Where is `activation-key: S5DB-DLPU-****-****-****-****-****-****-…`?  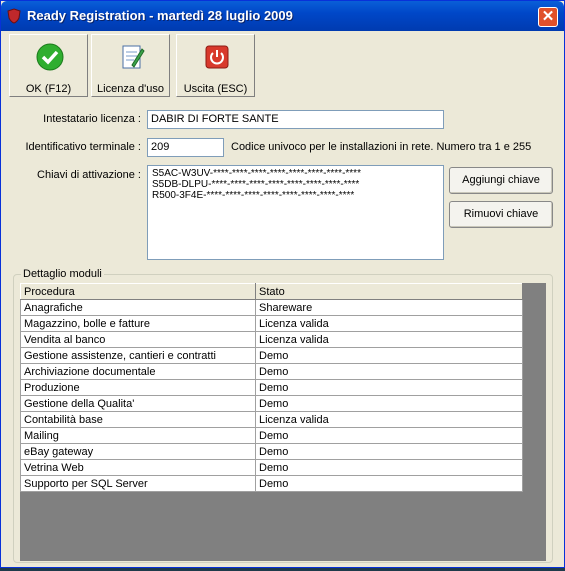
activation-key: S5DB-DLPU-****-****-****-****-****-****-… is located at coordinates (295, 184).